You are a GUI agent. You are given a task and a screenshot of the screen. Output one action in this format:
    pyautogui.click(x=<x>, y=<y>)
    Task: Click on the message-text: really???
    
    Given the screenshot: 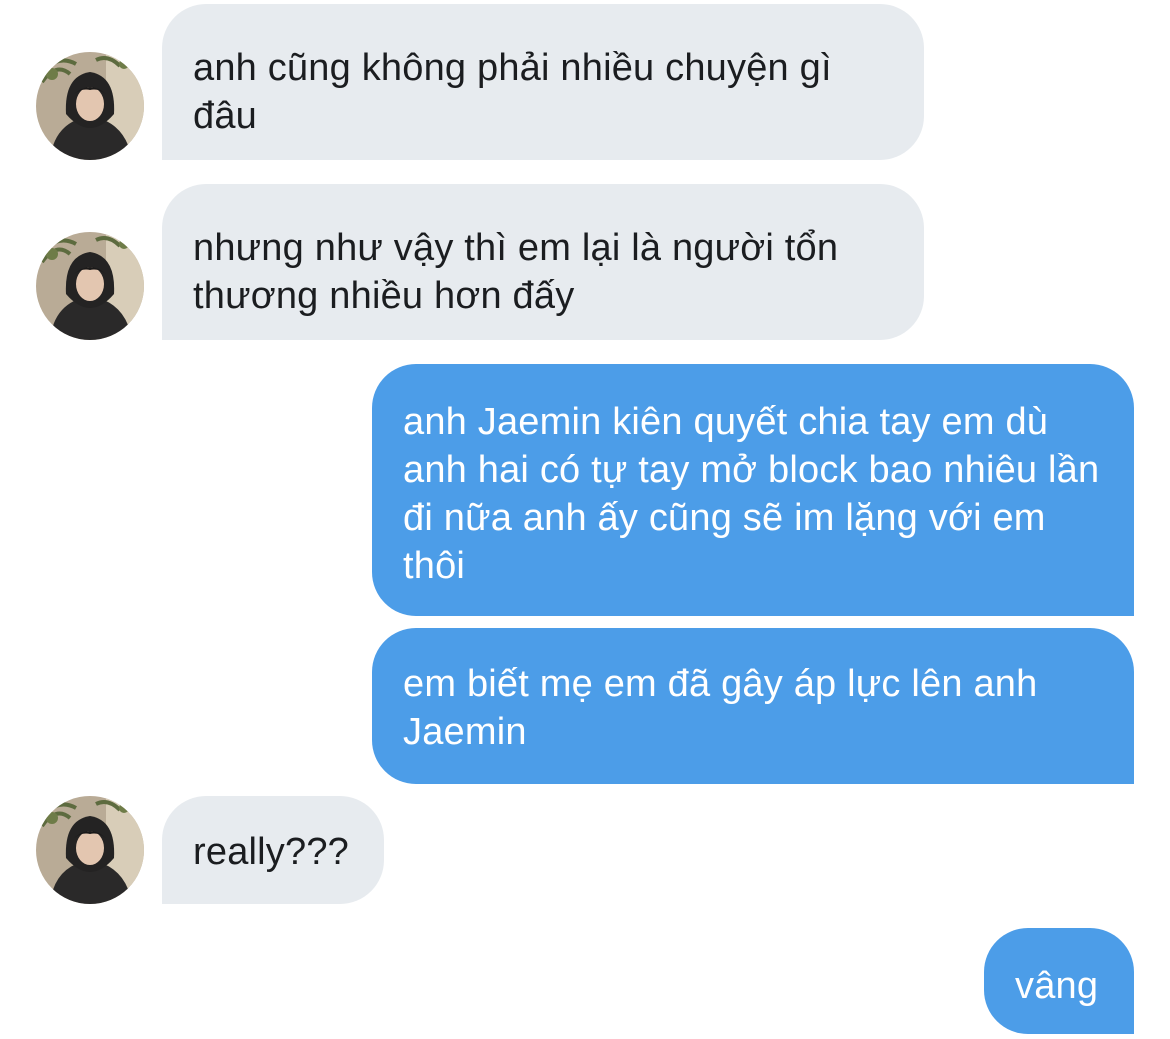 What is the action you would take?
    pyautogui.click(x=271, y=852)
    